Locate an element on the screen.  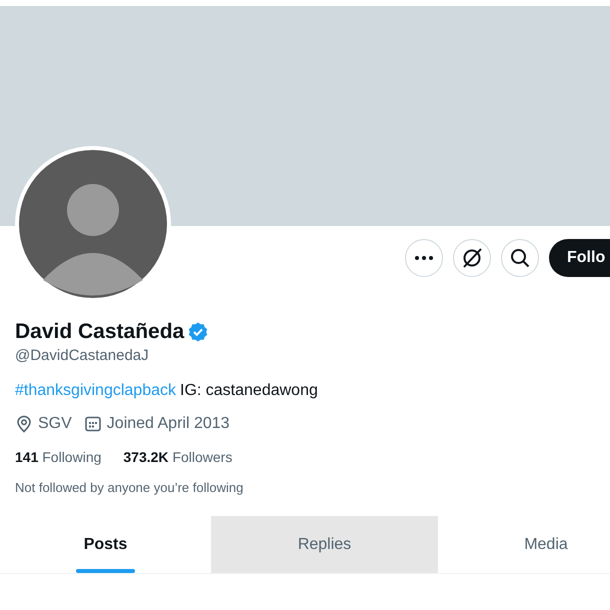
profile-tab: Replies is located at coordinates (324, 544).